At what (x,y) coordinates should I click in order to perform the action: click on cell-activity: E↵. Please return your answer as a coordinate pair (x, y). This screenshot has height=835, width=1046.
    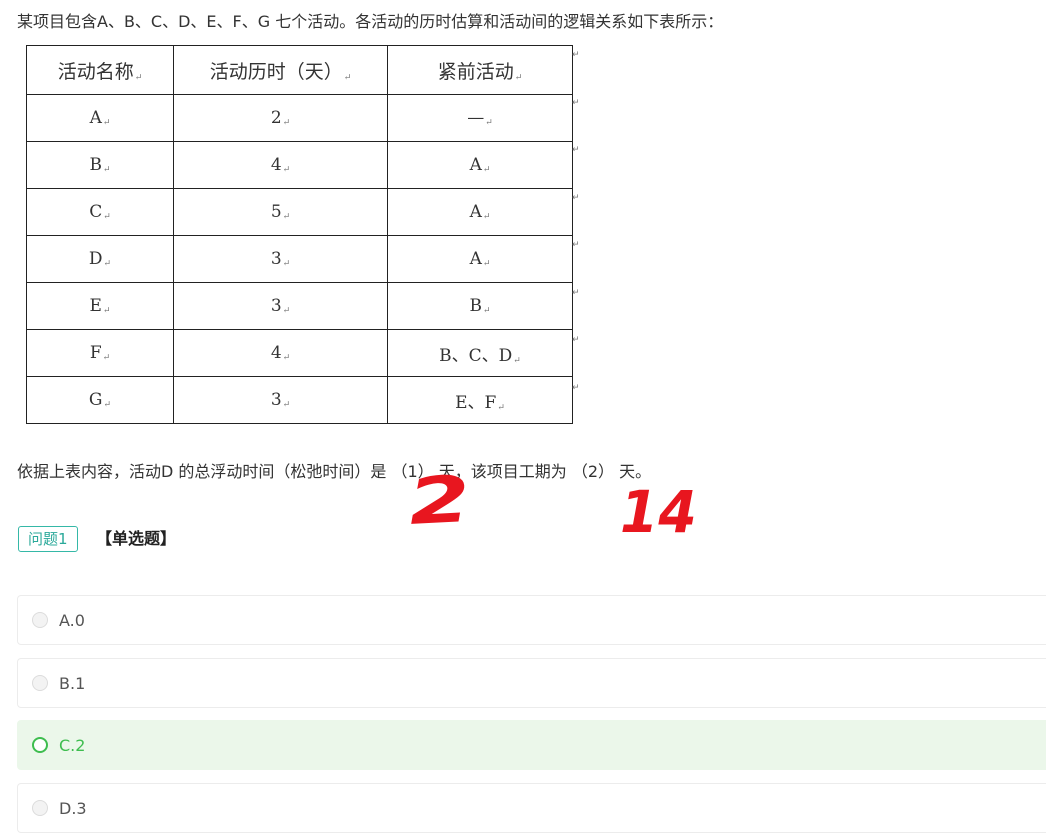
    Looking at the image, I should click on (100, 306).